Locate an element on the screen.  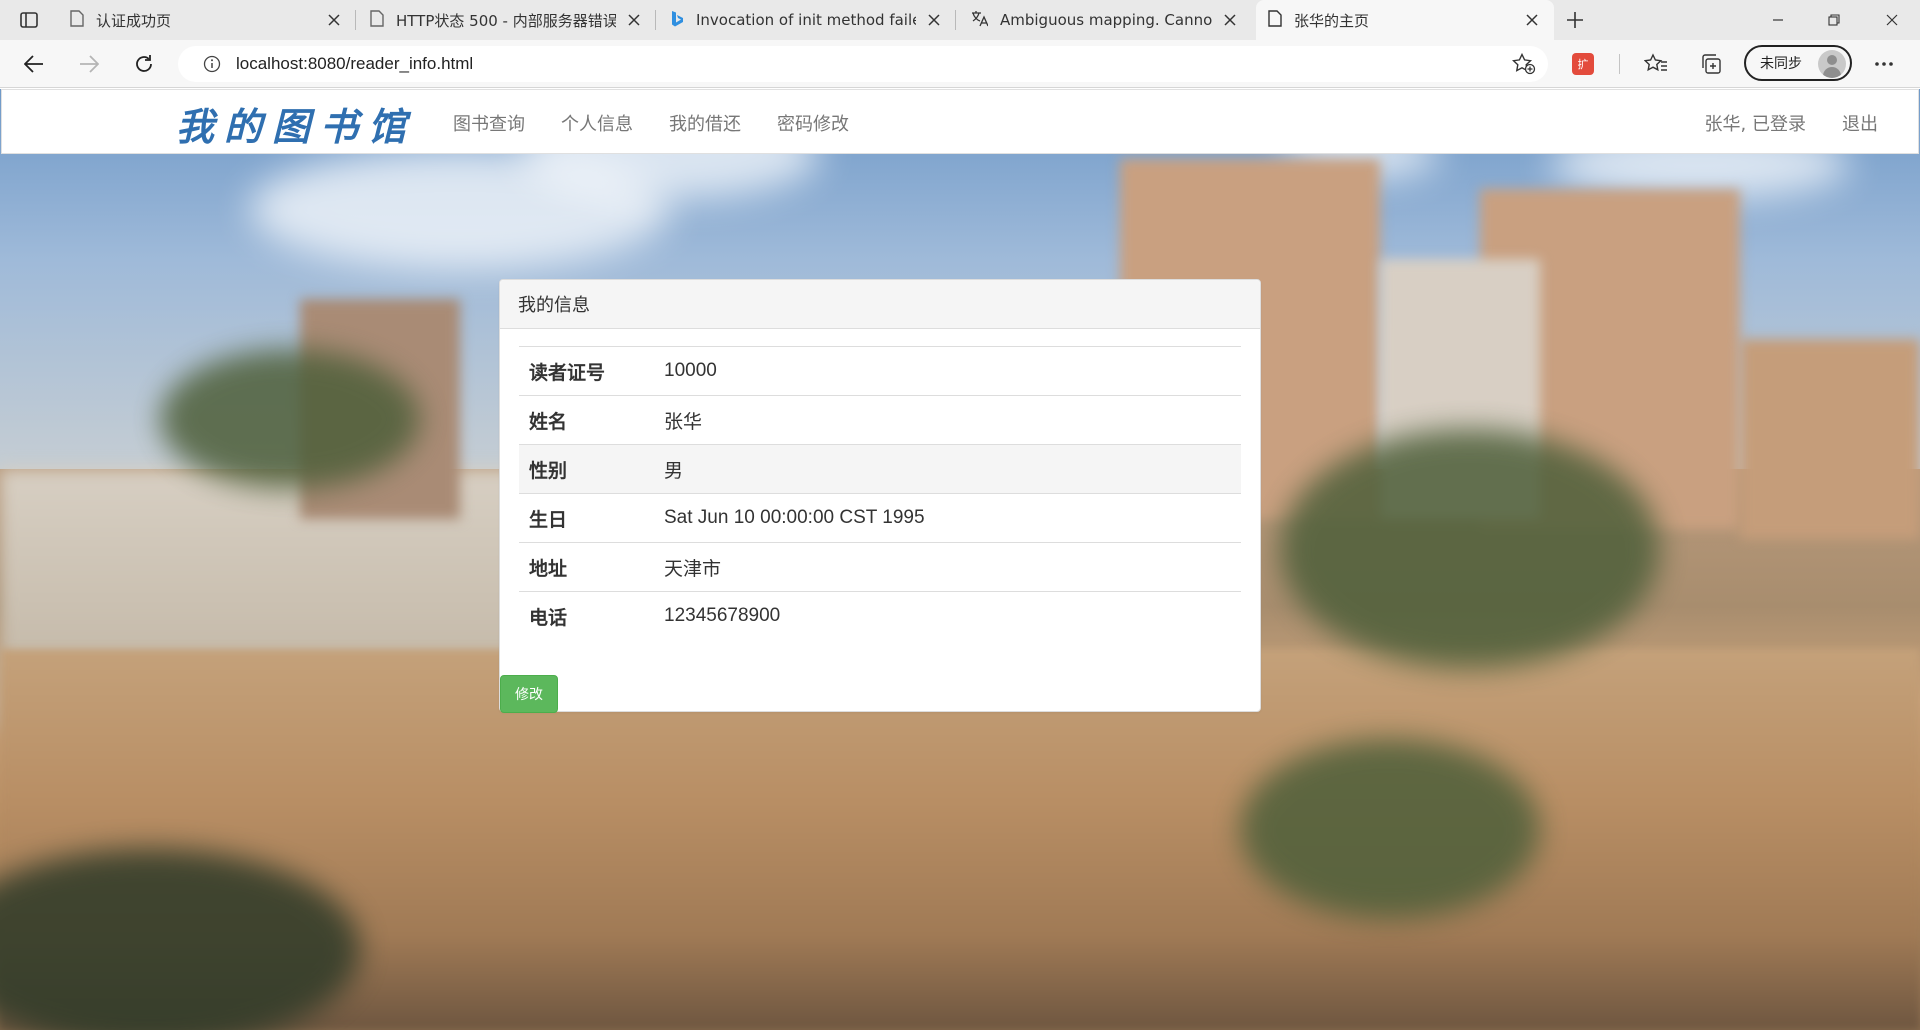
table-row: 电话 12345678900 is located at coordinates (880, 616).